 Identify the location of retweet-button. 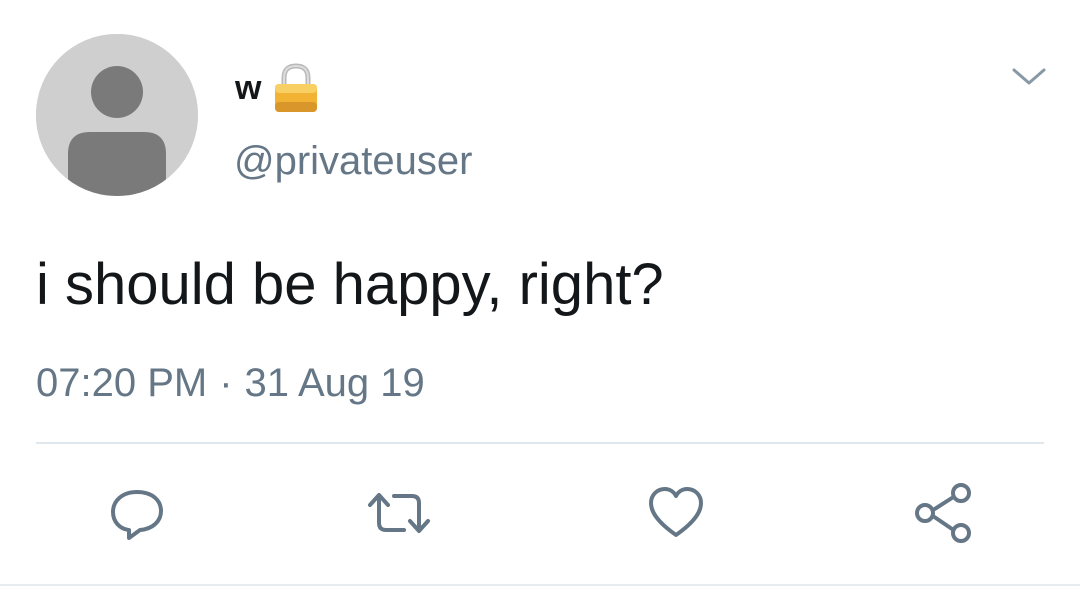
(399, 513).